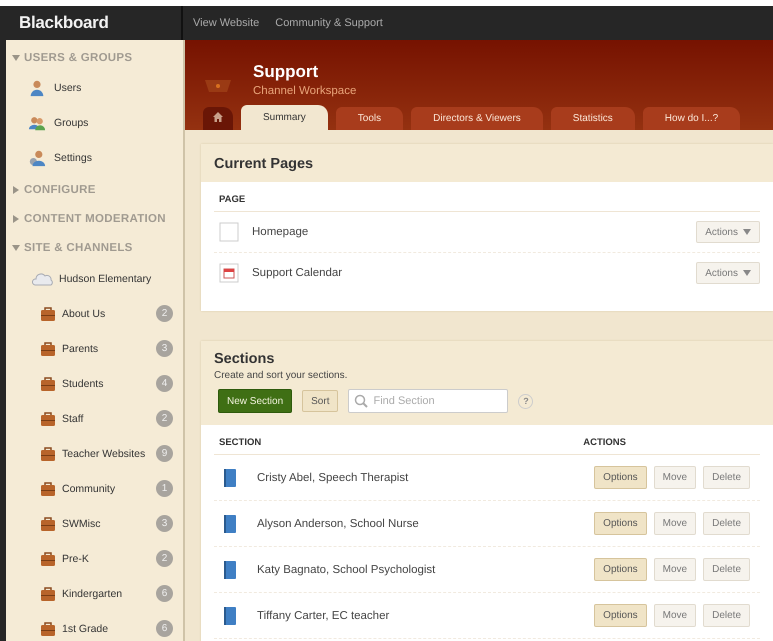 The image size is (773, 641). Describe the element at coordinates (164, 453) in the screenshot. I see `count-badge: 9` at that location.